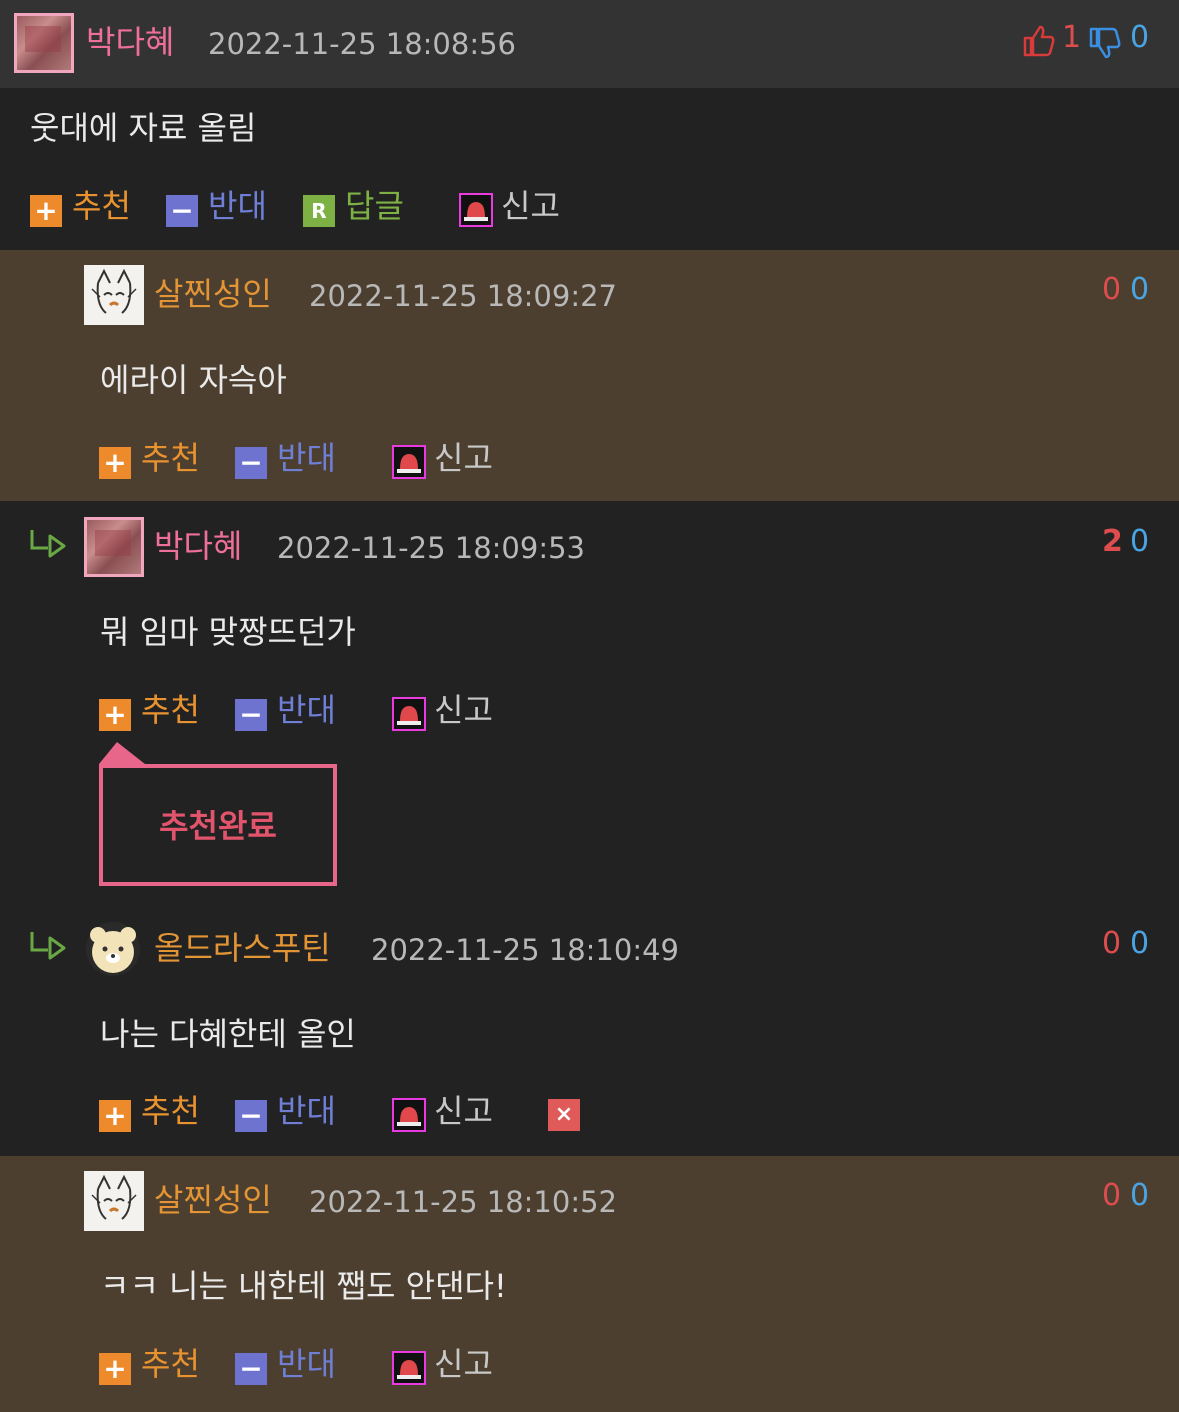 Image resolution: width=1179 pixels, height=1412 pixels. Describe the element at coordinates (362, 44) in the screenshot. I see `comment-timestamp: 2022-11-25 18:08:56` at that location.